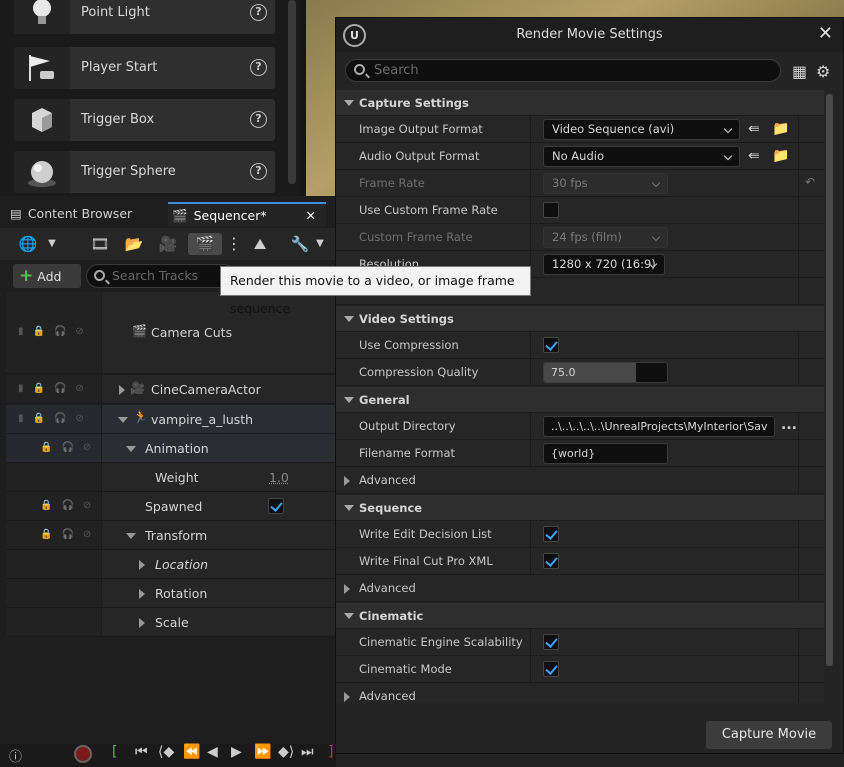  Describe the element at coordinates (551, 561) in the screenshot. I see `write-fcp-checkbox` at that location.